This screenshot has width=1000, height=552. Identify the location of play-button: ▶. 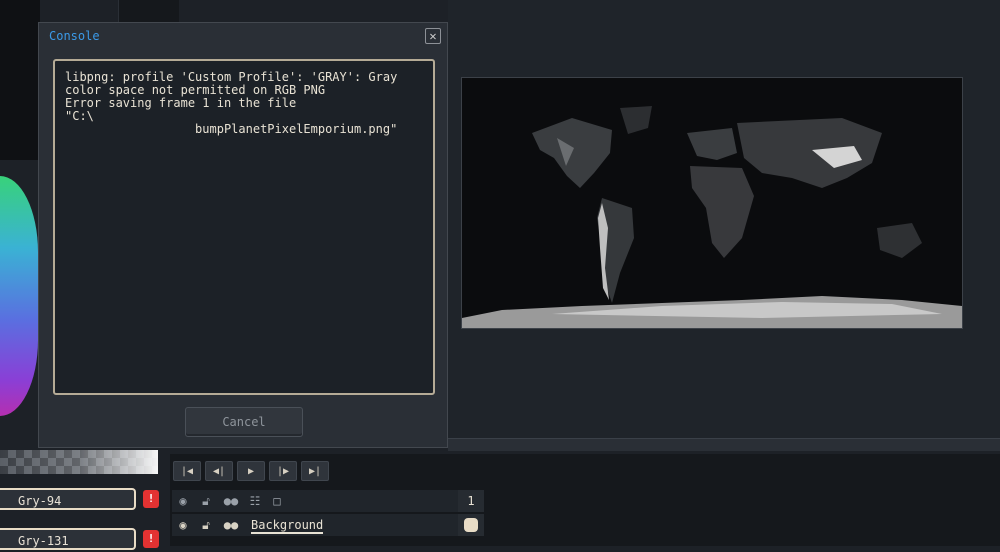
(251, 471).